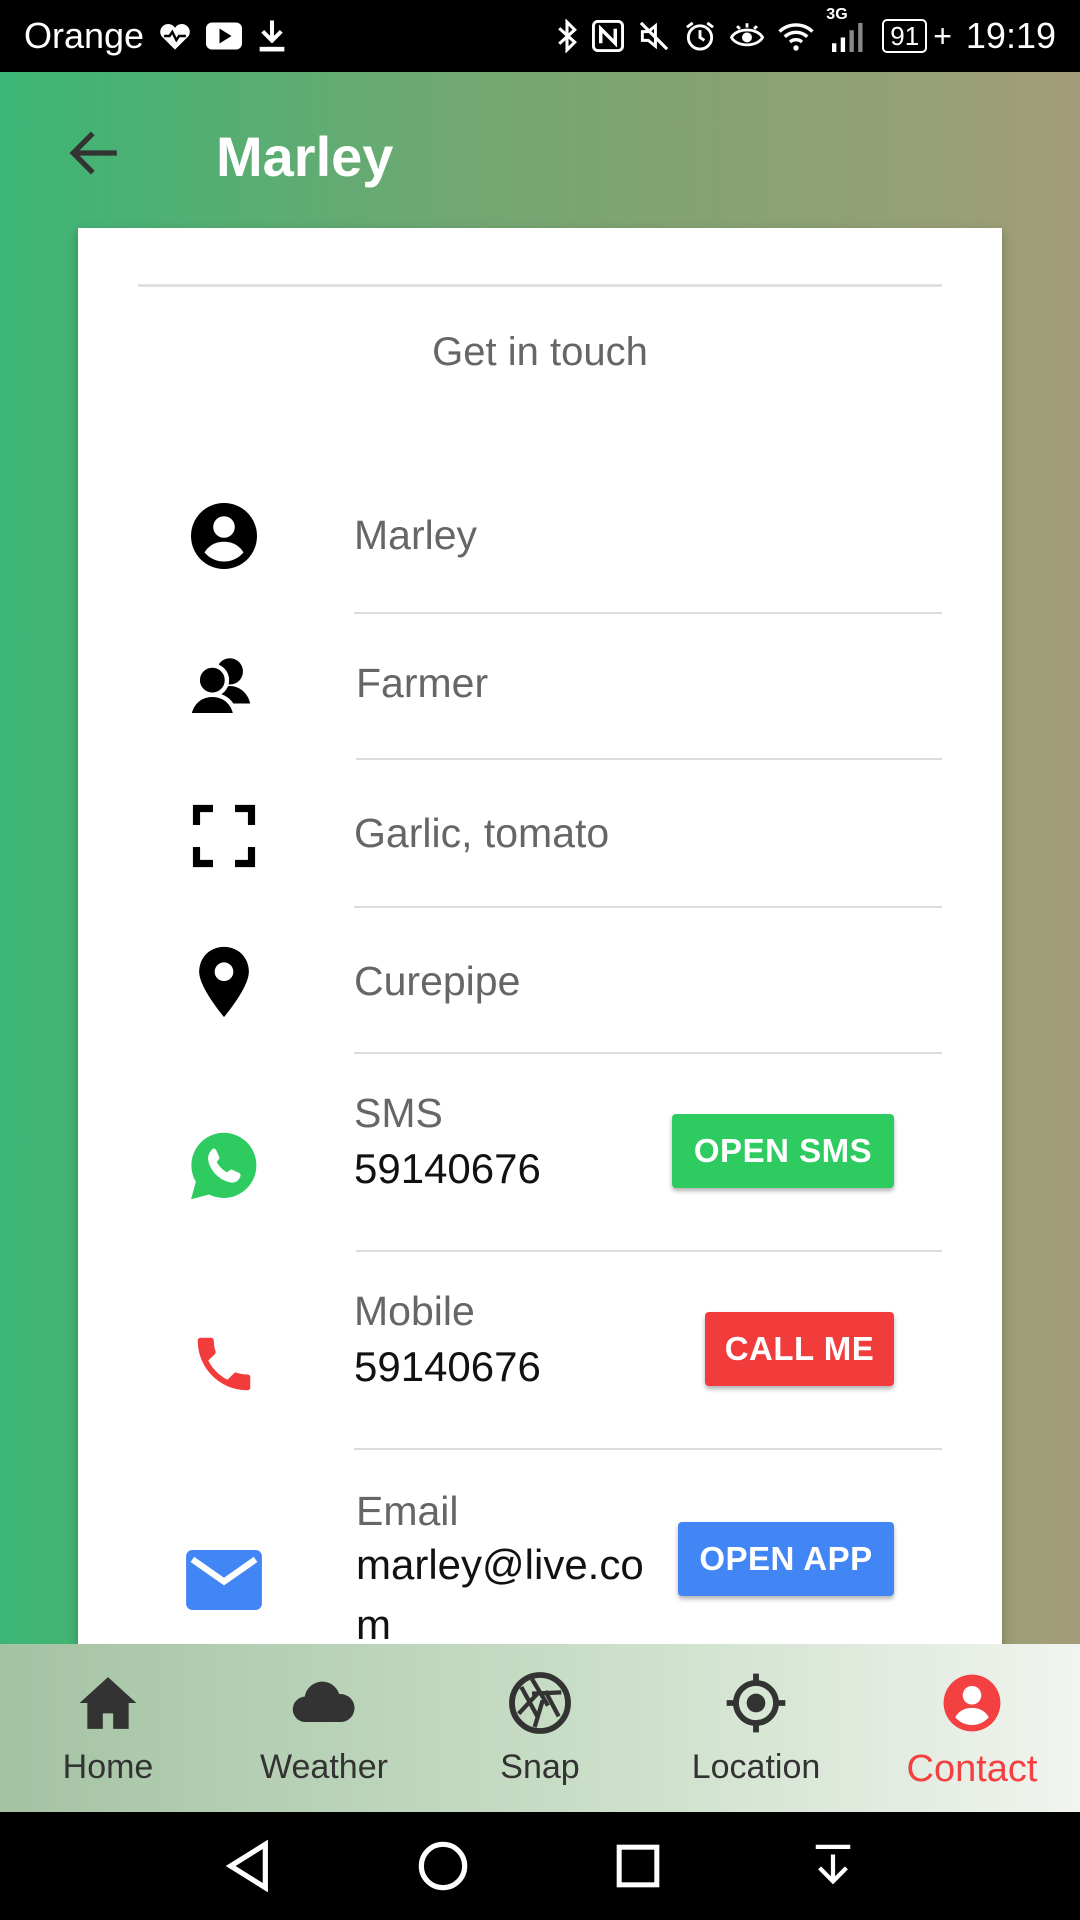 The image size is (1080, 1920). I want to click on system-notification-pull-button, so click(833, 1866).